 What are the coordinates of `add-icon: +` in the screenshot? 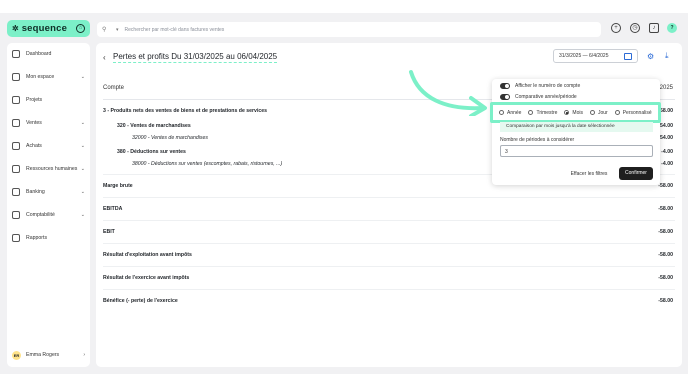 It's located at (616, 28).